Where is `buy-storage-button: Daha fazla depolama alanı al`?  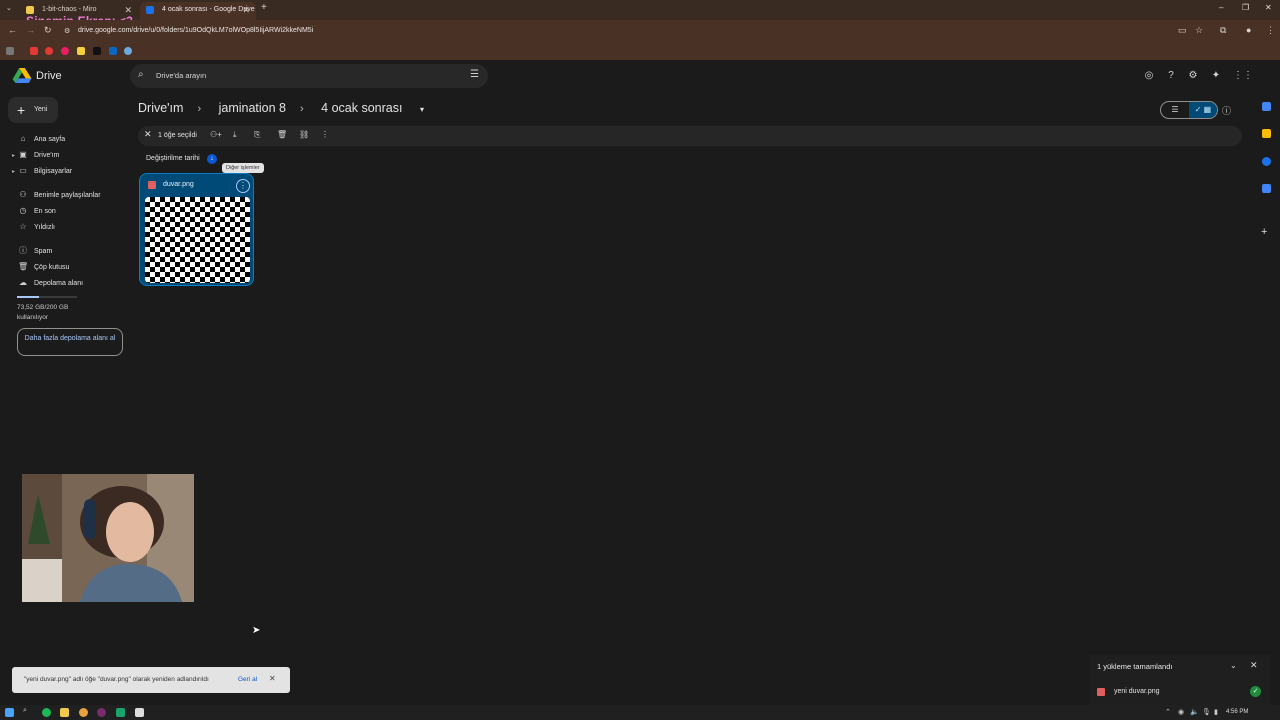
buy-storage-button: Daha fazla depolama alanı al is located at coordinates (70, 342).